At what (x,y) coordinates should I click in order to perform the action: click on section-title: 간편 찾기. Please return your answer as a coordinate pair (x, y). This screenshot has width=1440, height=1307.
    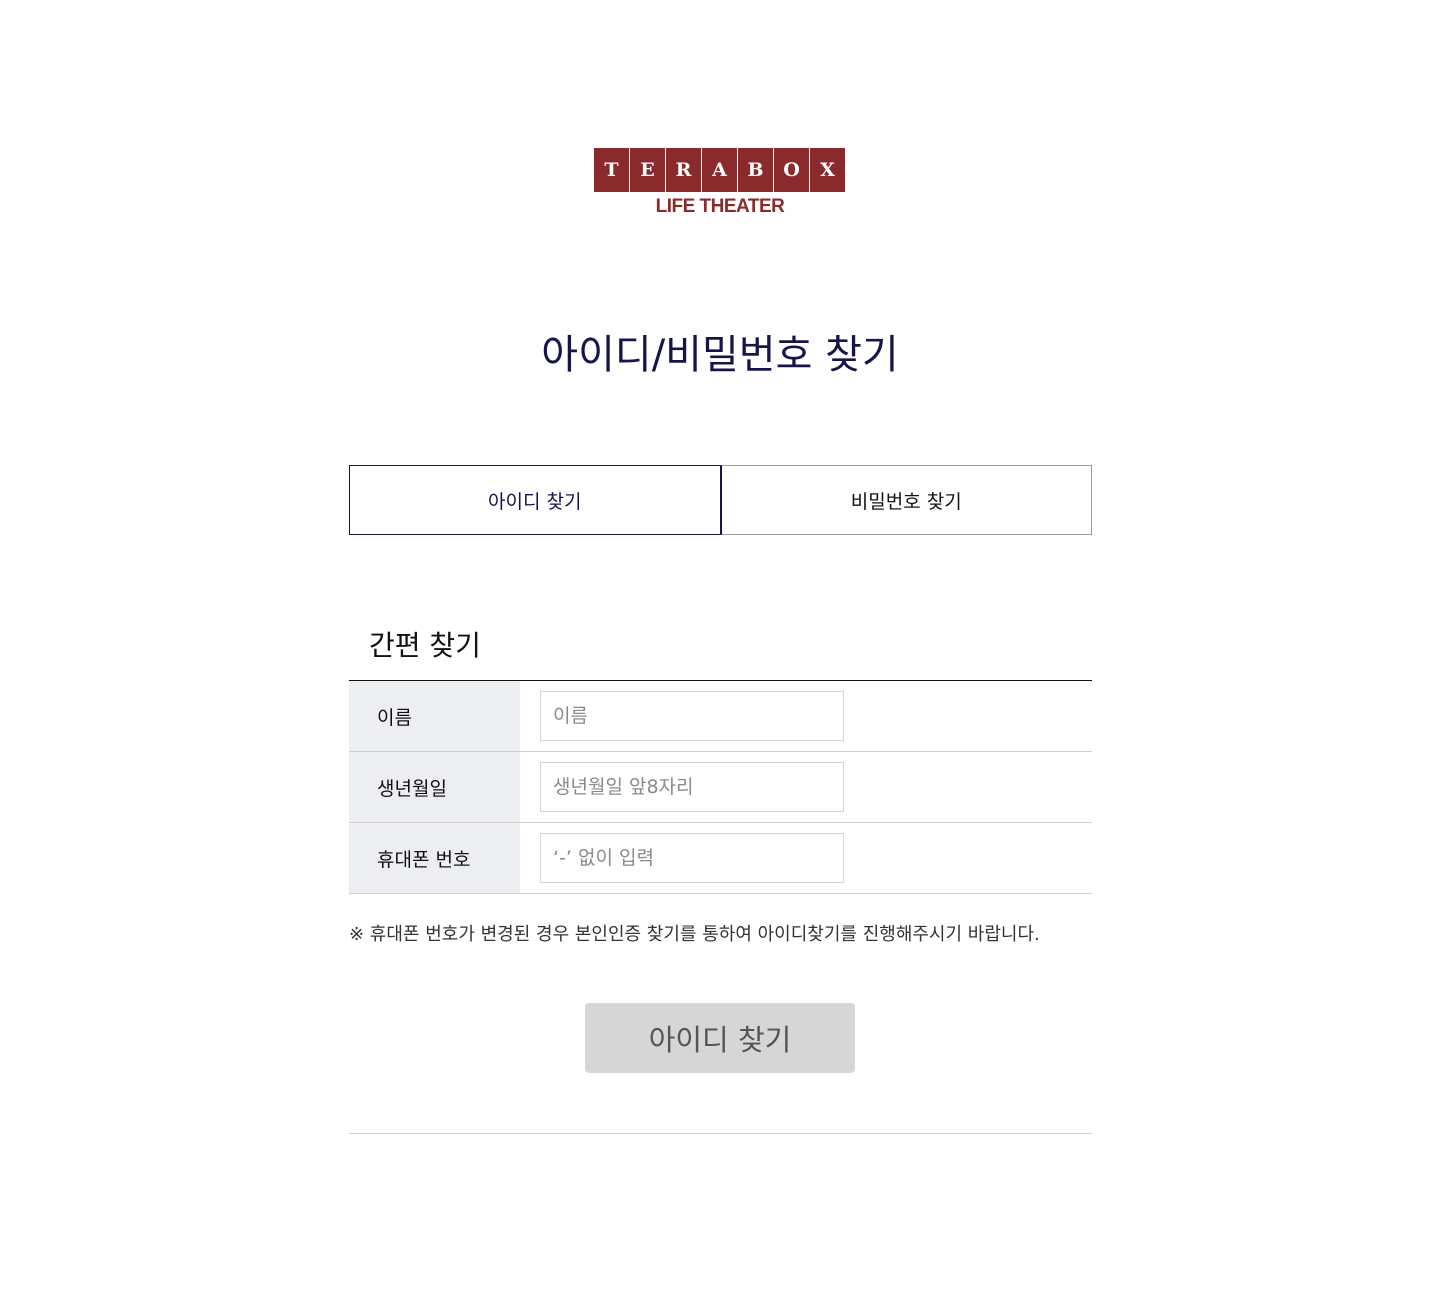
    Looking at the image, I should click on (425, 645).